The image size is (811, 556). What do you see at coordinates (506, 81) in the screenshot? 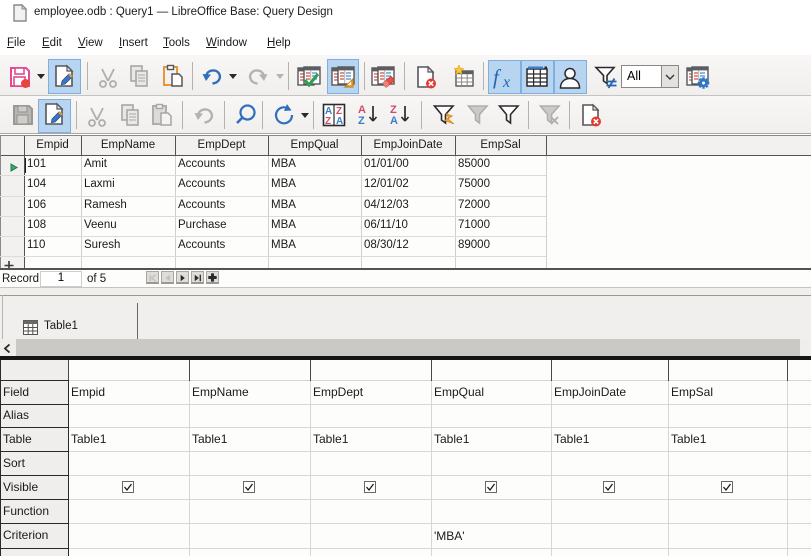
I see `svg-text: x` at bounding box center [506, 81].